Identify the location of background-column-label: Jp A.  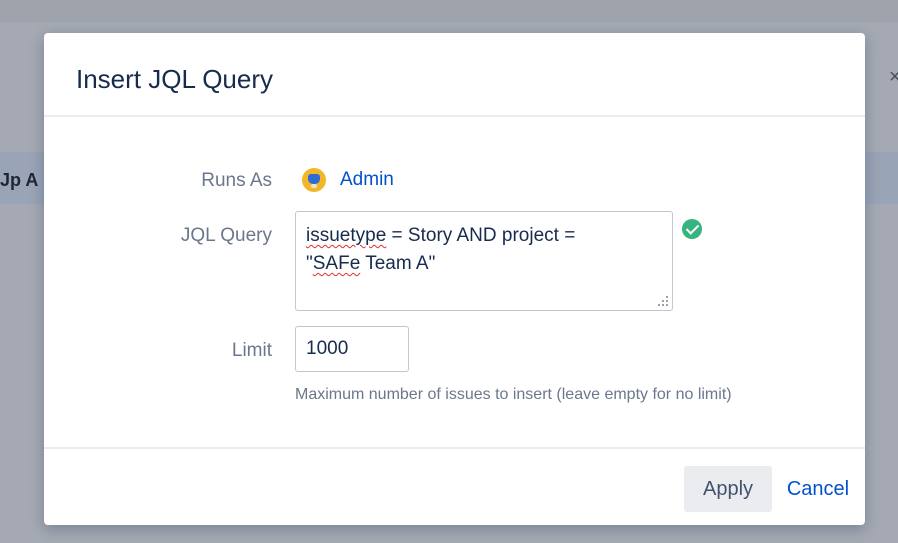
(19, 180).